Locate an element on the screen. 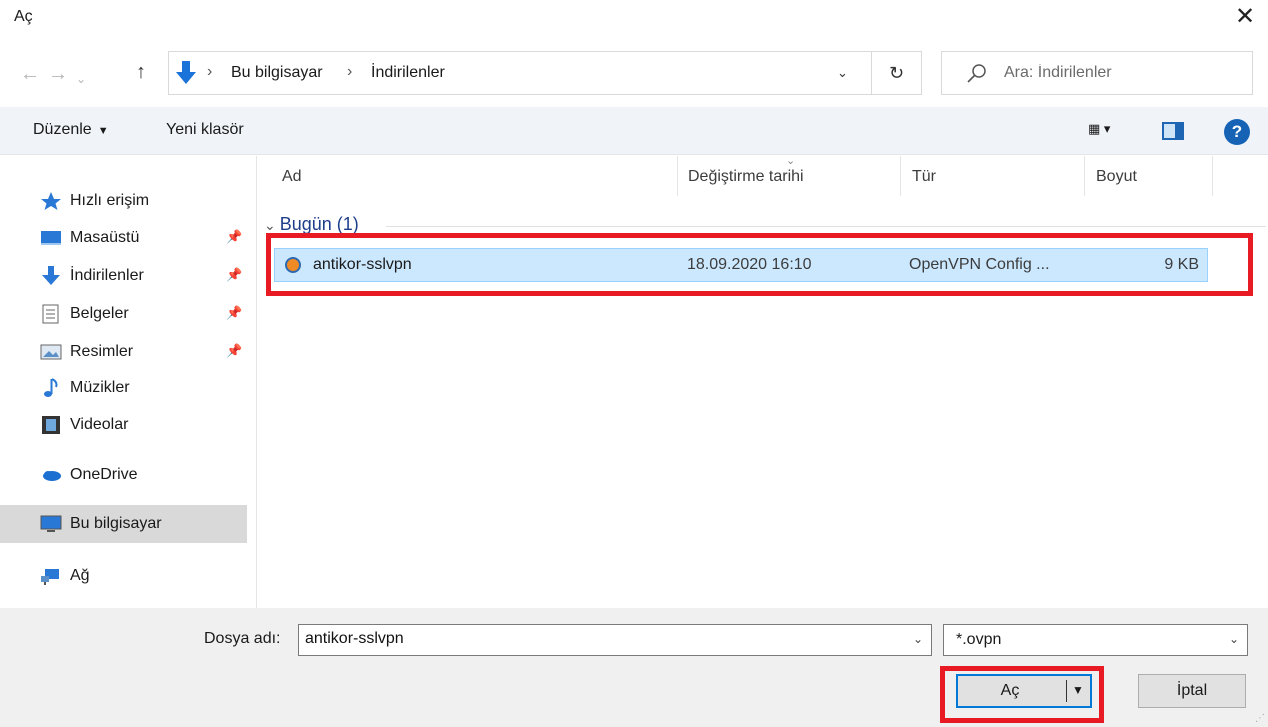 This screenshot has width=1268, height=727. sidebar-item-this-pc: Bu bilgisayar is located at coordinates (123, 524).